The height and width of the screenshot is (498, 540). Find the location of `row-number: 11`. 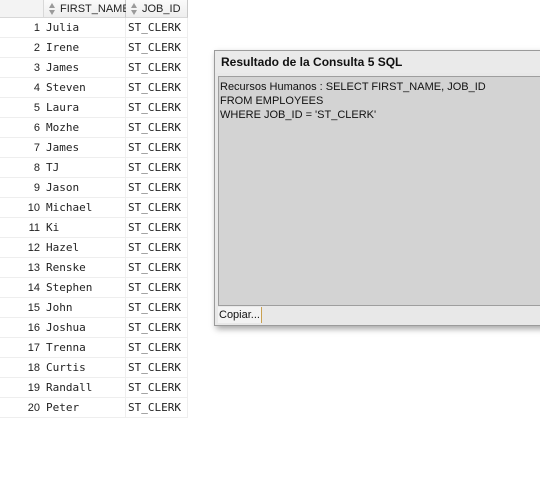

row-number: 11 is located at coordinates (34, 228).